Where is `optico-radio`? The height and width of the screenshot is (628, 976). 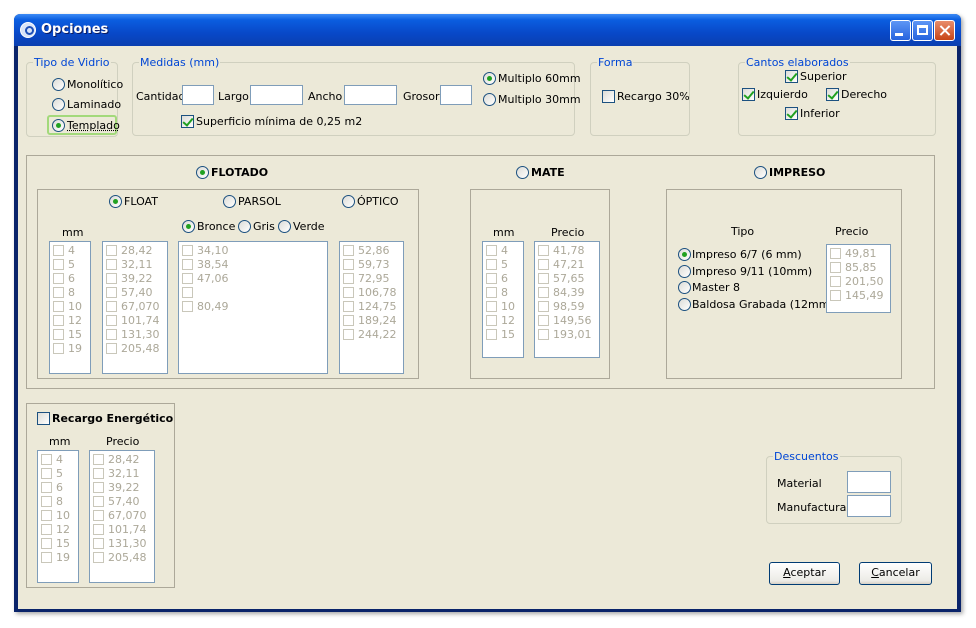
optico-radio is located at coordinates (348, 201).